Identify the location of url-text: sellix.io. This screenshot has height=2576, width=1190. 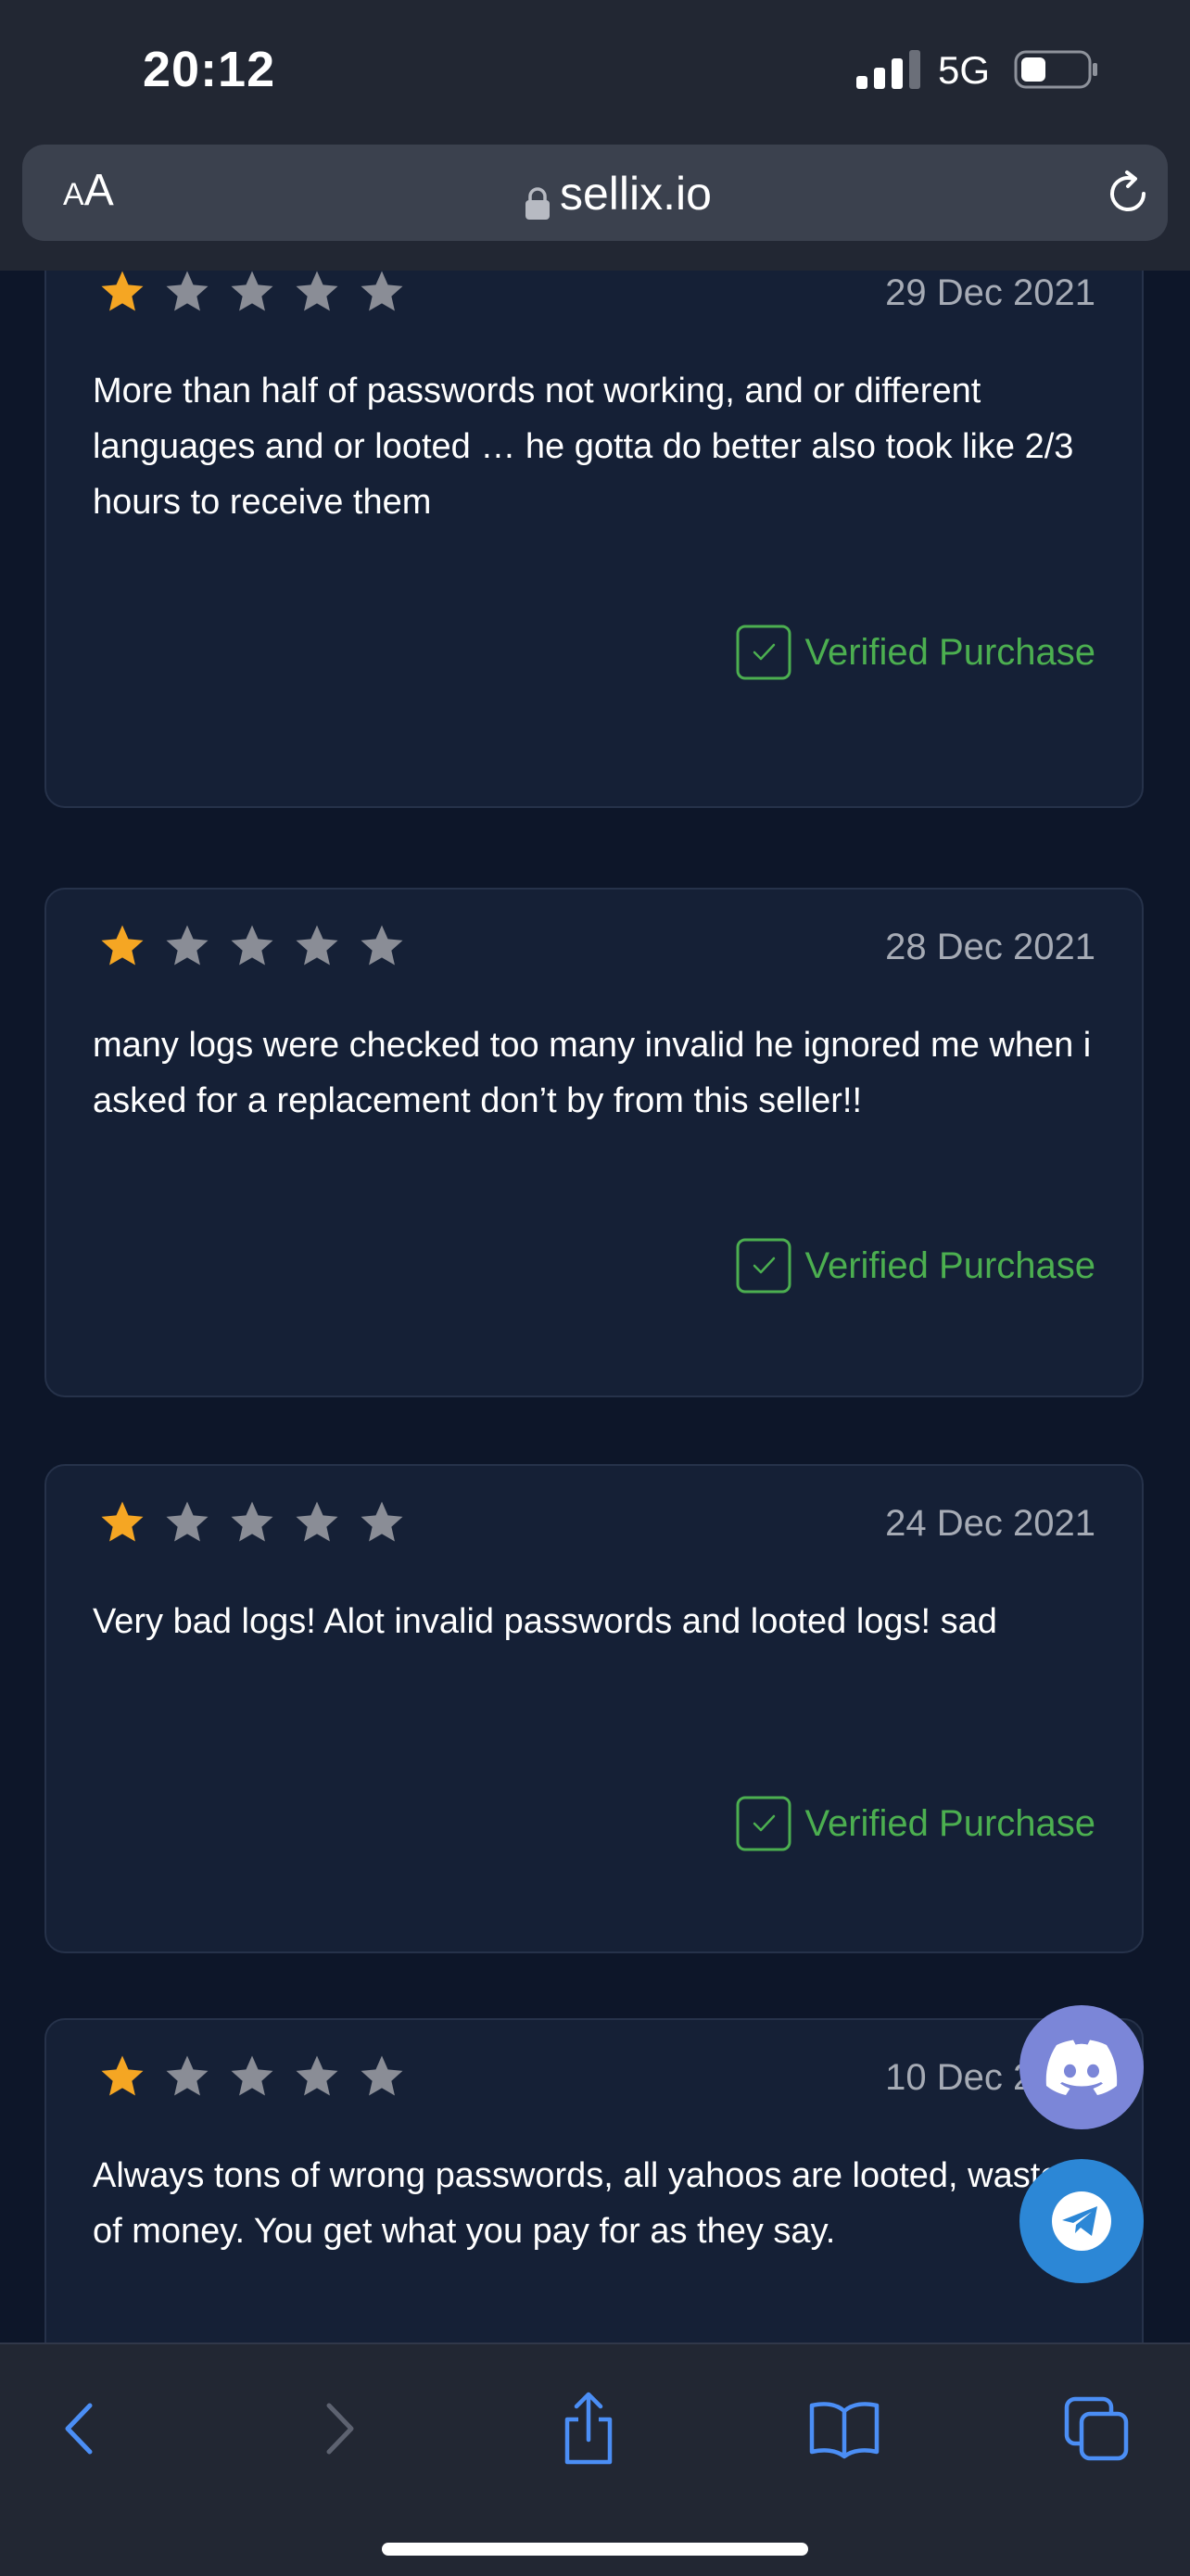
(636, 194).